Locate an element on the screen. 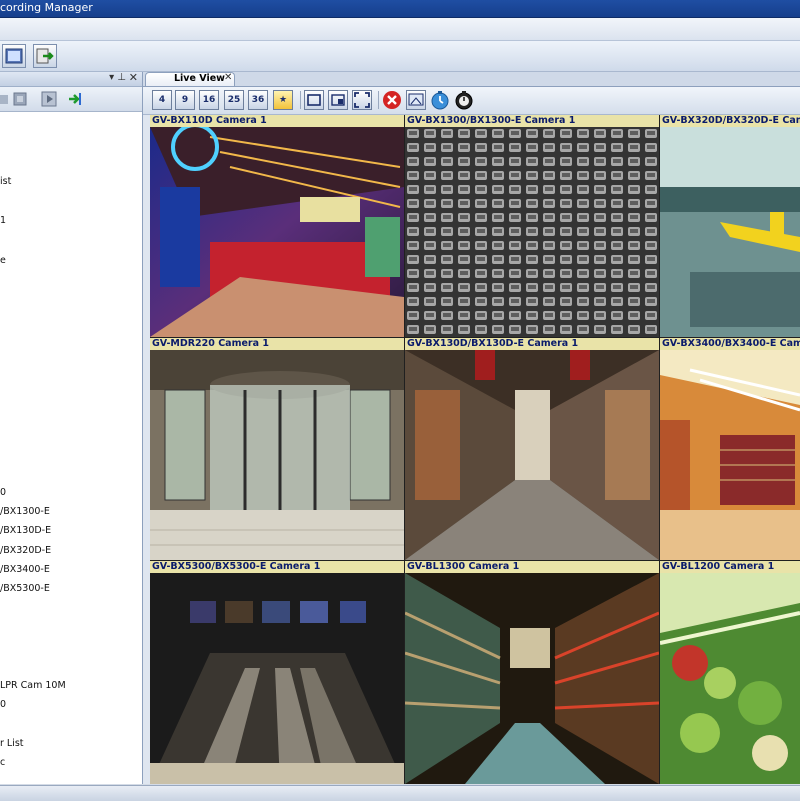  menu-bar is located at coordinates (400, 29).